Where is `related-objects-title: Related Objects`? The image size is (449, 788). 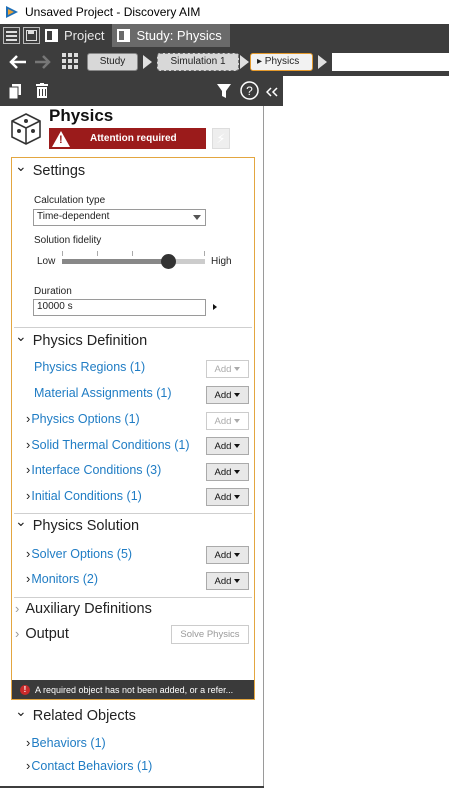
related-objects-title: Related Objects is located at coordinates (84, 716).